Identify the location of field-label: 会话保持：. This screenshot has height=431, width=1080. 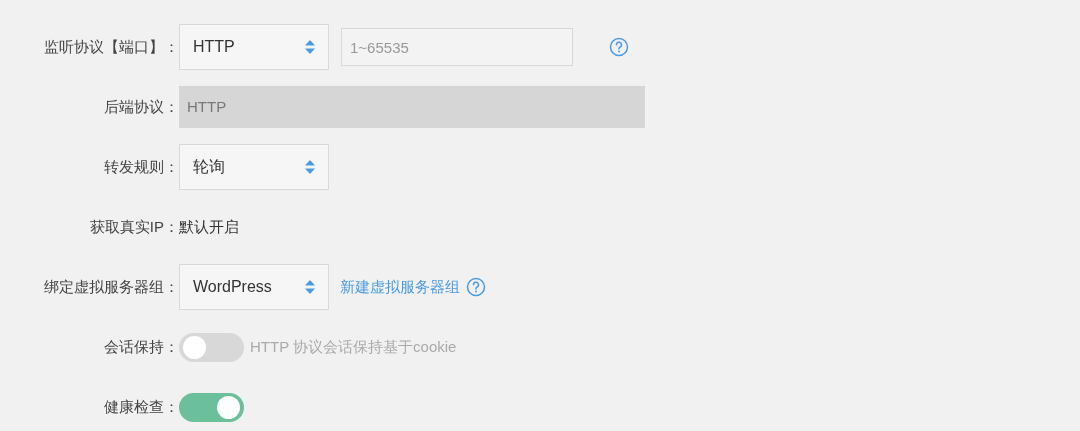
(141, 346).